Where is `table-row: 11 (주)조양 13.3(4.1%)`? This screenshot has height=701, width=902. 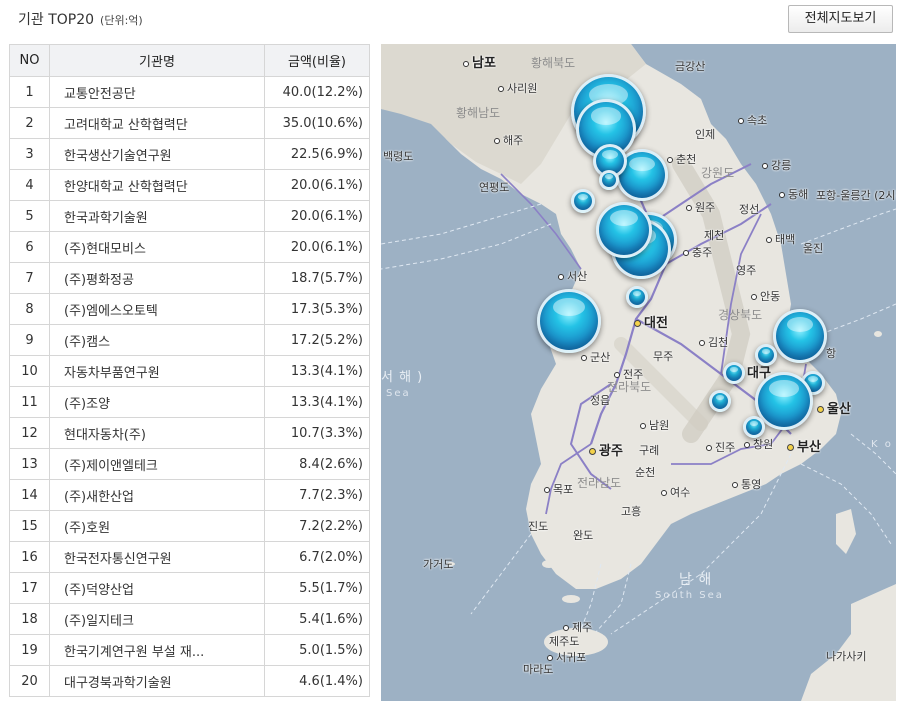 table-row: 11 (주)조양 13.3(4.1%) is located at coordinates (189, 402).